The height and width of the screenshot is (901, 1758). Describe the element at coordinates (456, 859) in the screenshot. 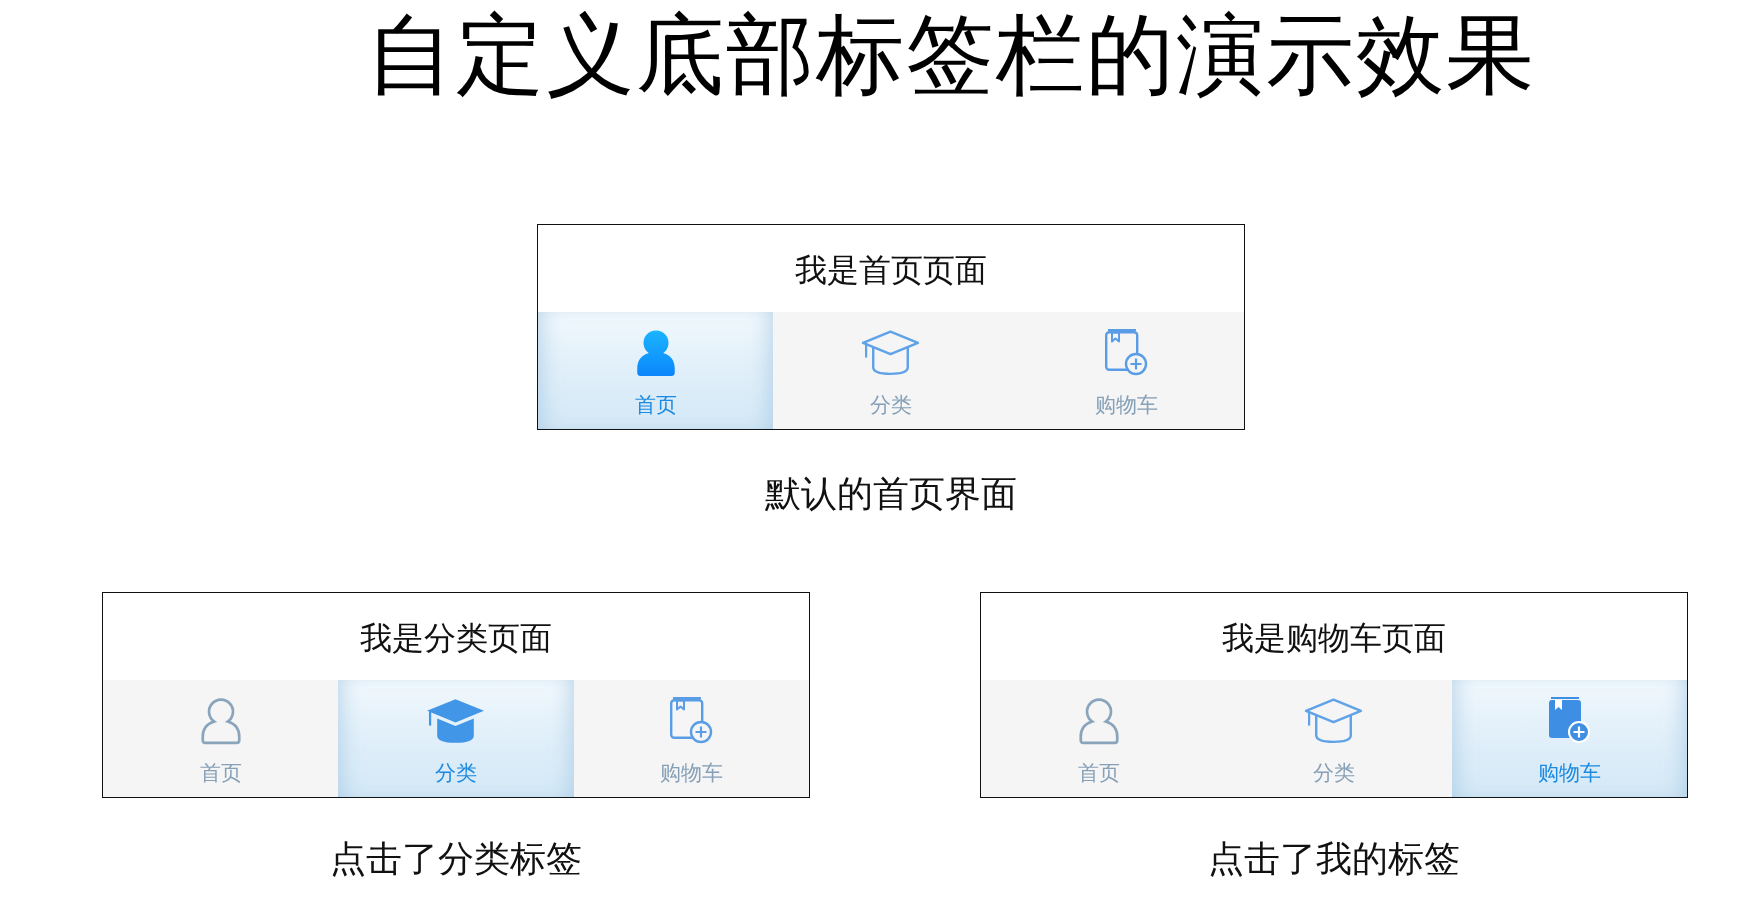

I see `caption: 点击了分类标签` at that location.